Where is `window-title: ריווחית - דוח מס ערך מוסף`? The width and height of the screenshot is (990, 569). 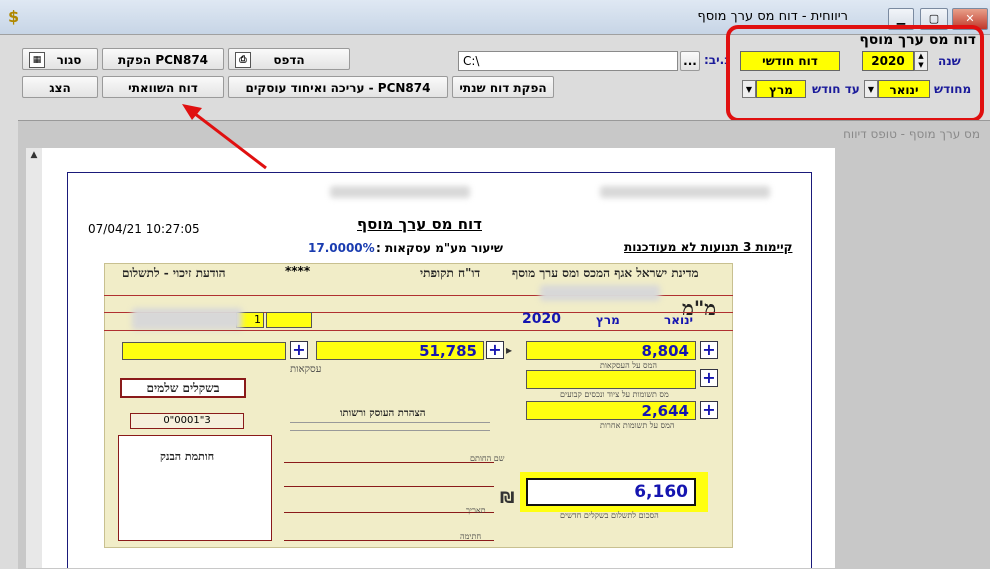
window-title: ריווחית - דוח מס ערך מוסף is located at coordinates (772, 16).